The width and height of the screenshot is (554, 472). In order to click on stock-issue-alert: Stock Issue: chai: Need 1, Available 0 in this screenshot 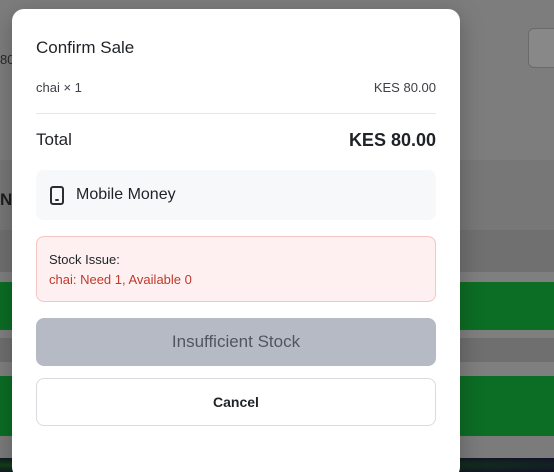, I will do `click(236, 269)`.